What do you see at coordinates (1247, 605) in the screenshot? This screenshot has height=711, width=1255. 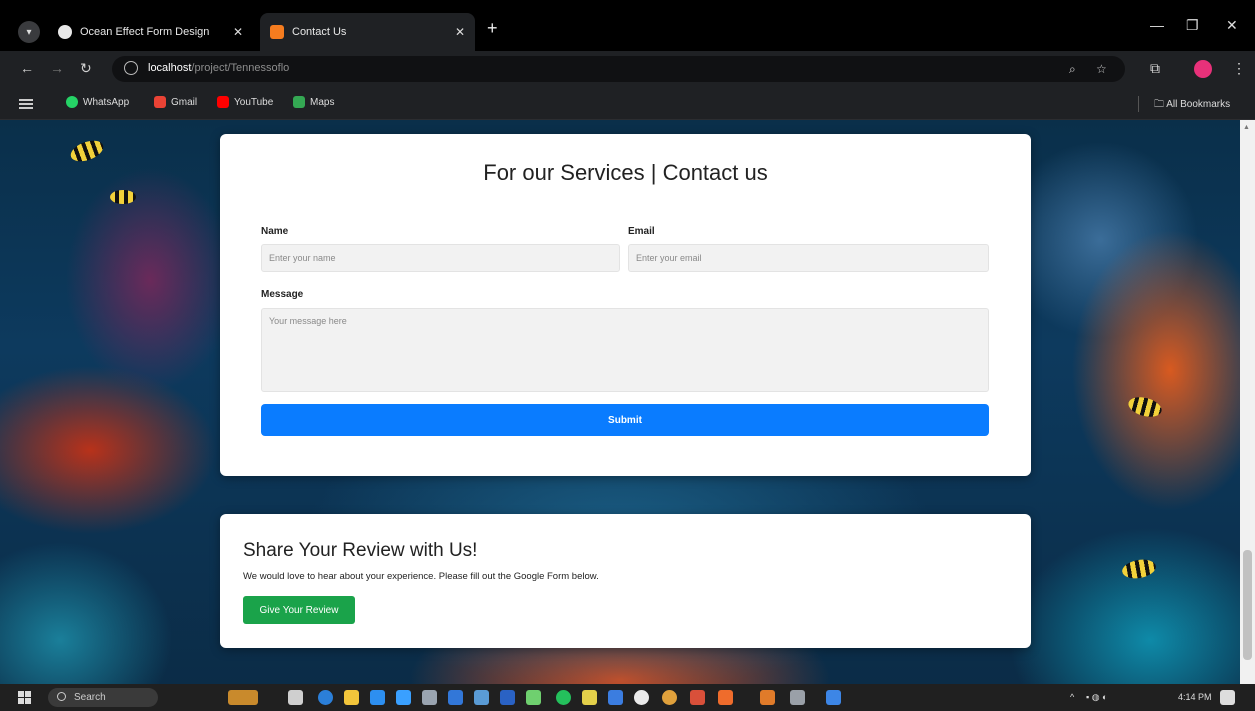 I see `scrollbar-thumb` at bounding box center [1247, 605].